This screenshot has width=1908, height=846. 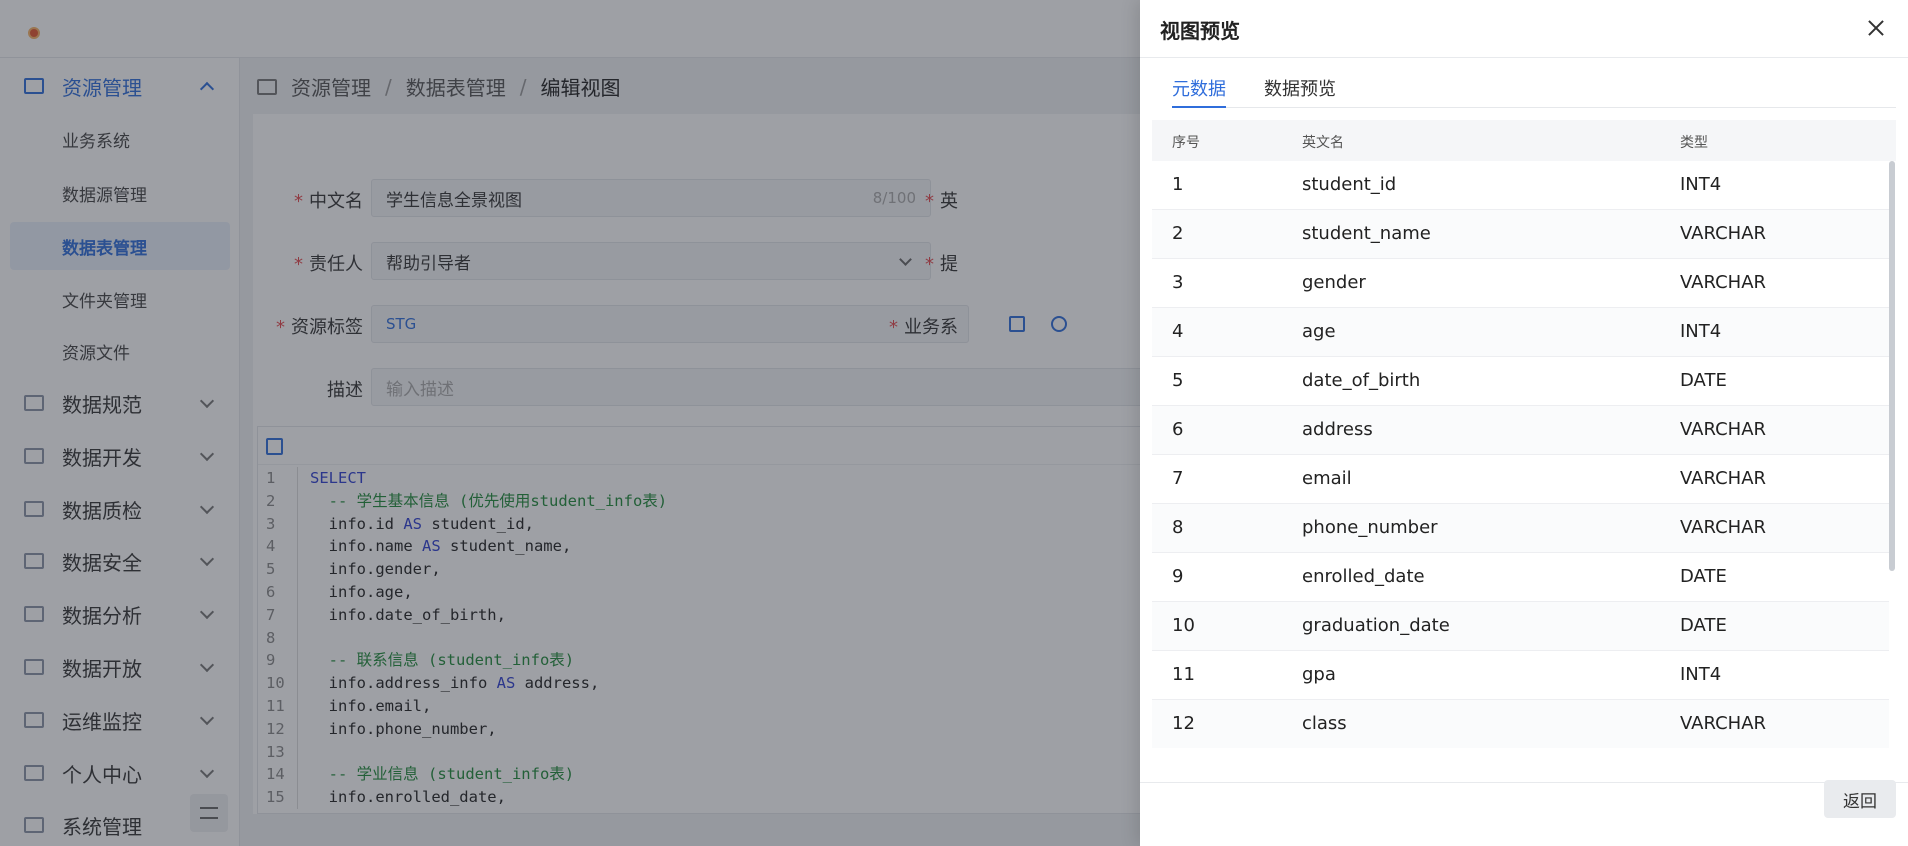 What do you see at coordinates (1327, 478) in the screenshot?
I see `cell-english-name: email` at bounding box center [1327, 478].